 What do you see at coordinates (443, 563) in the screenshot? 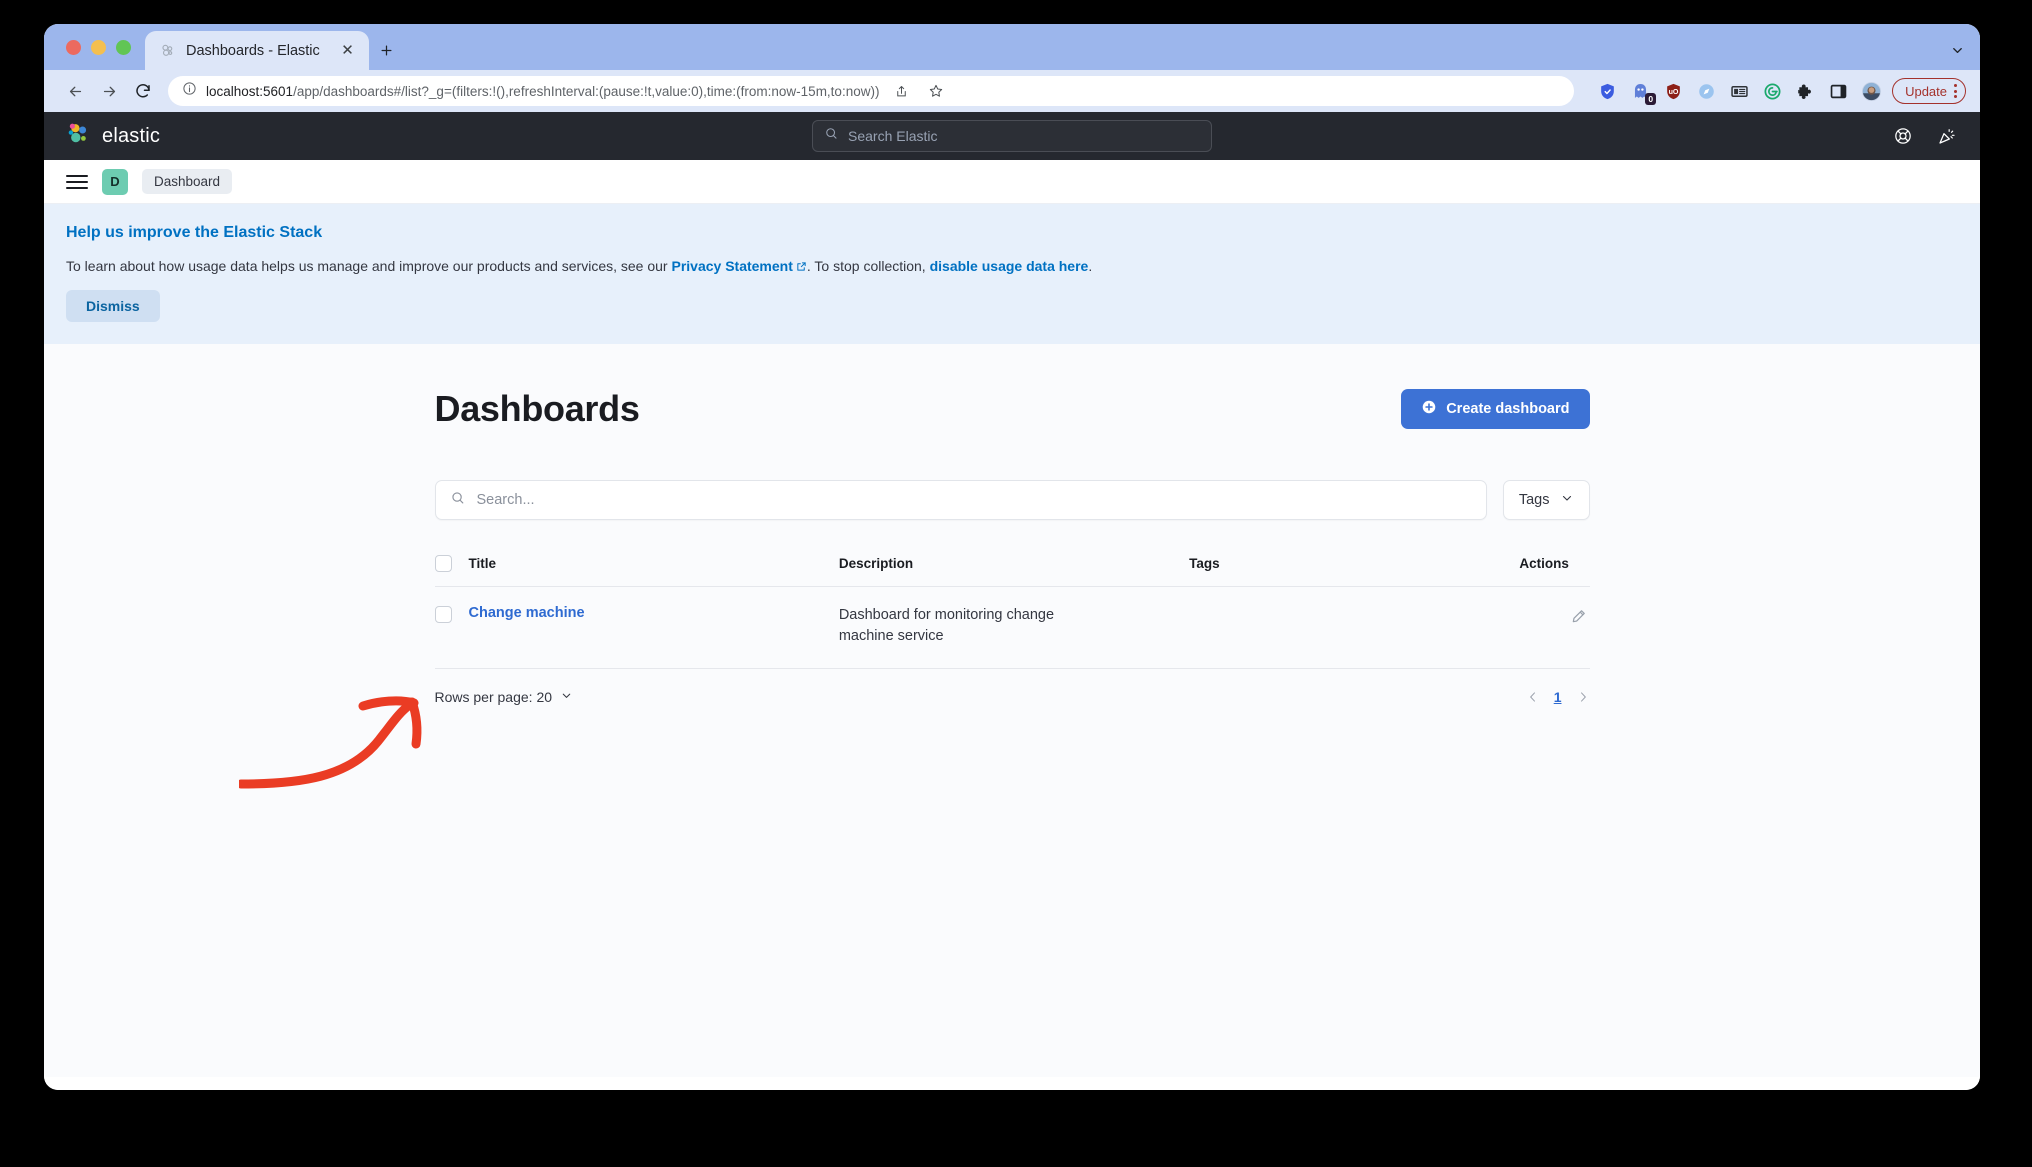
I see `select-all-checkbox` at bounding box center [443, 563].